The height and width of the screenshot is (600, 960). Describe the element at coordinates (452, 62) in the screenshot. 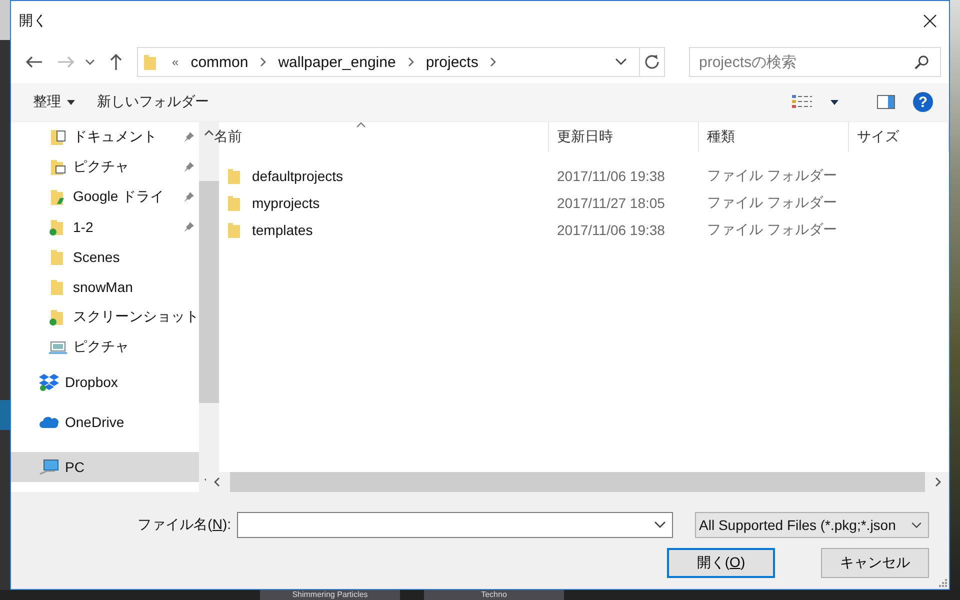

I see `breadcrumb: projects` at that location.